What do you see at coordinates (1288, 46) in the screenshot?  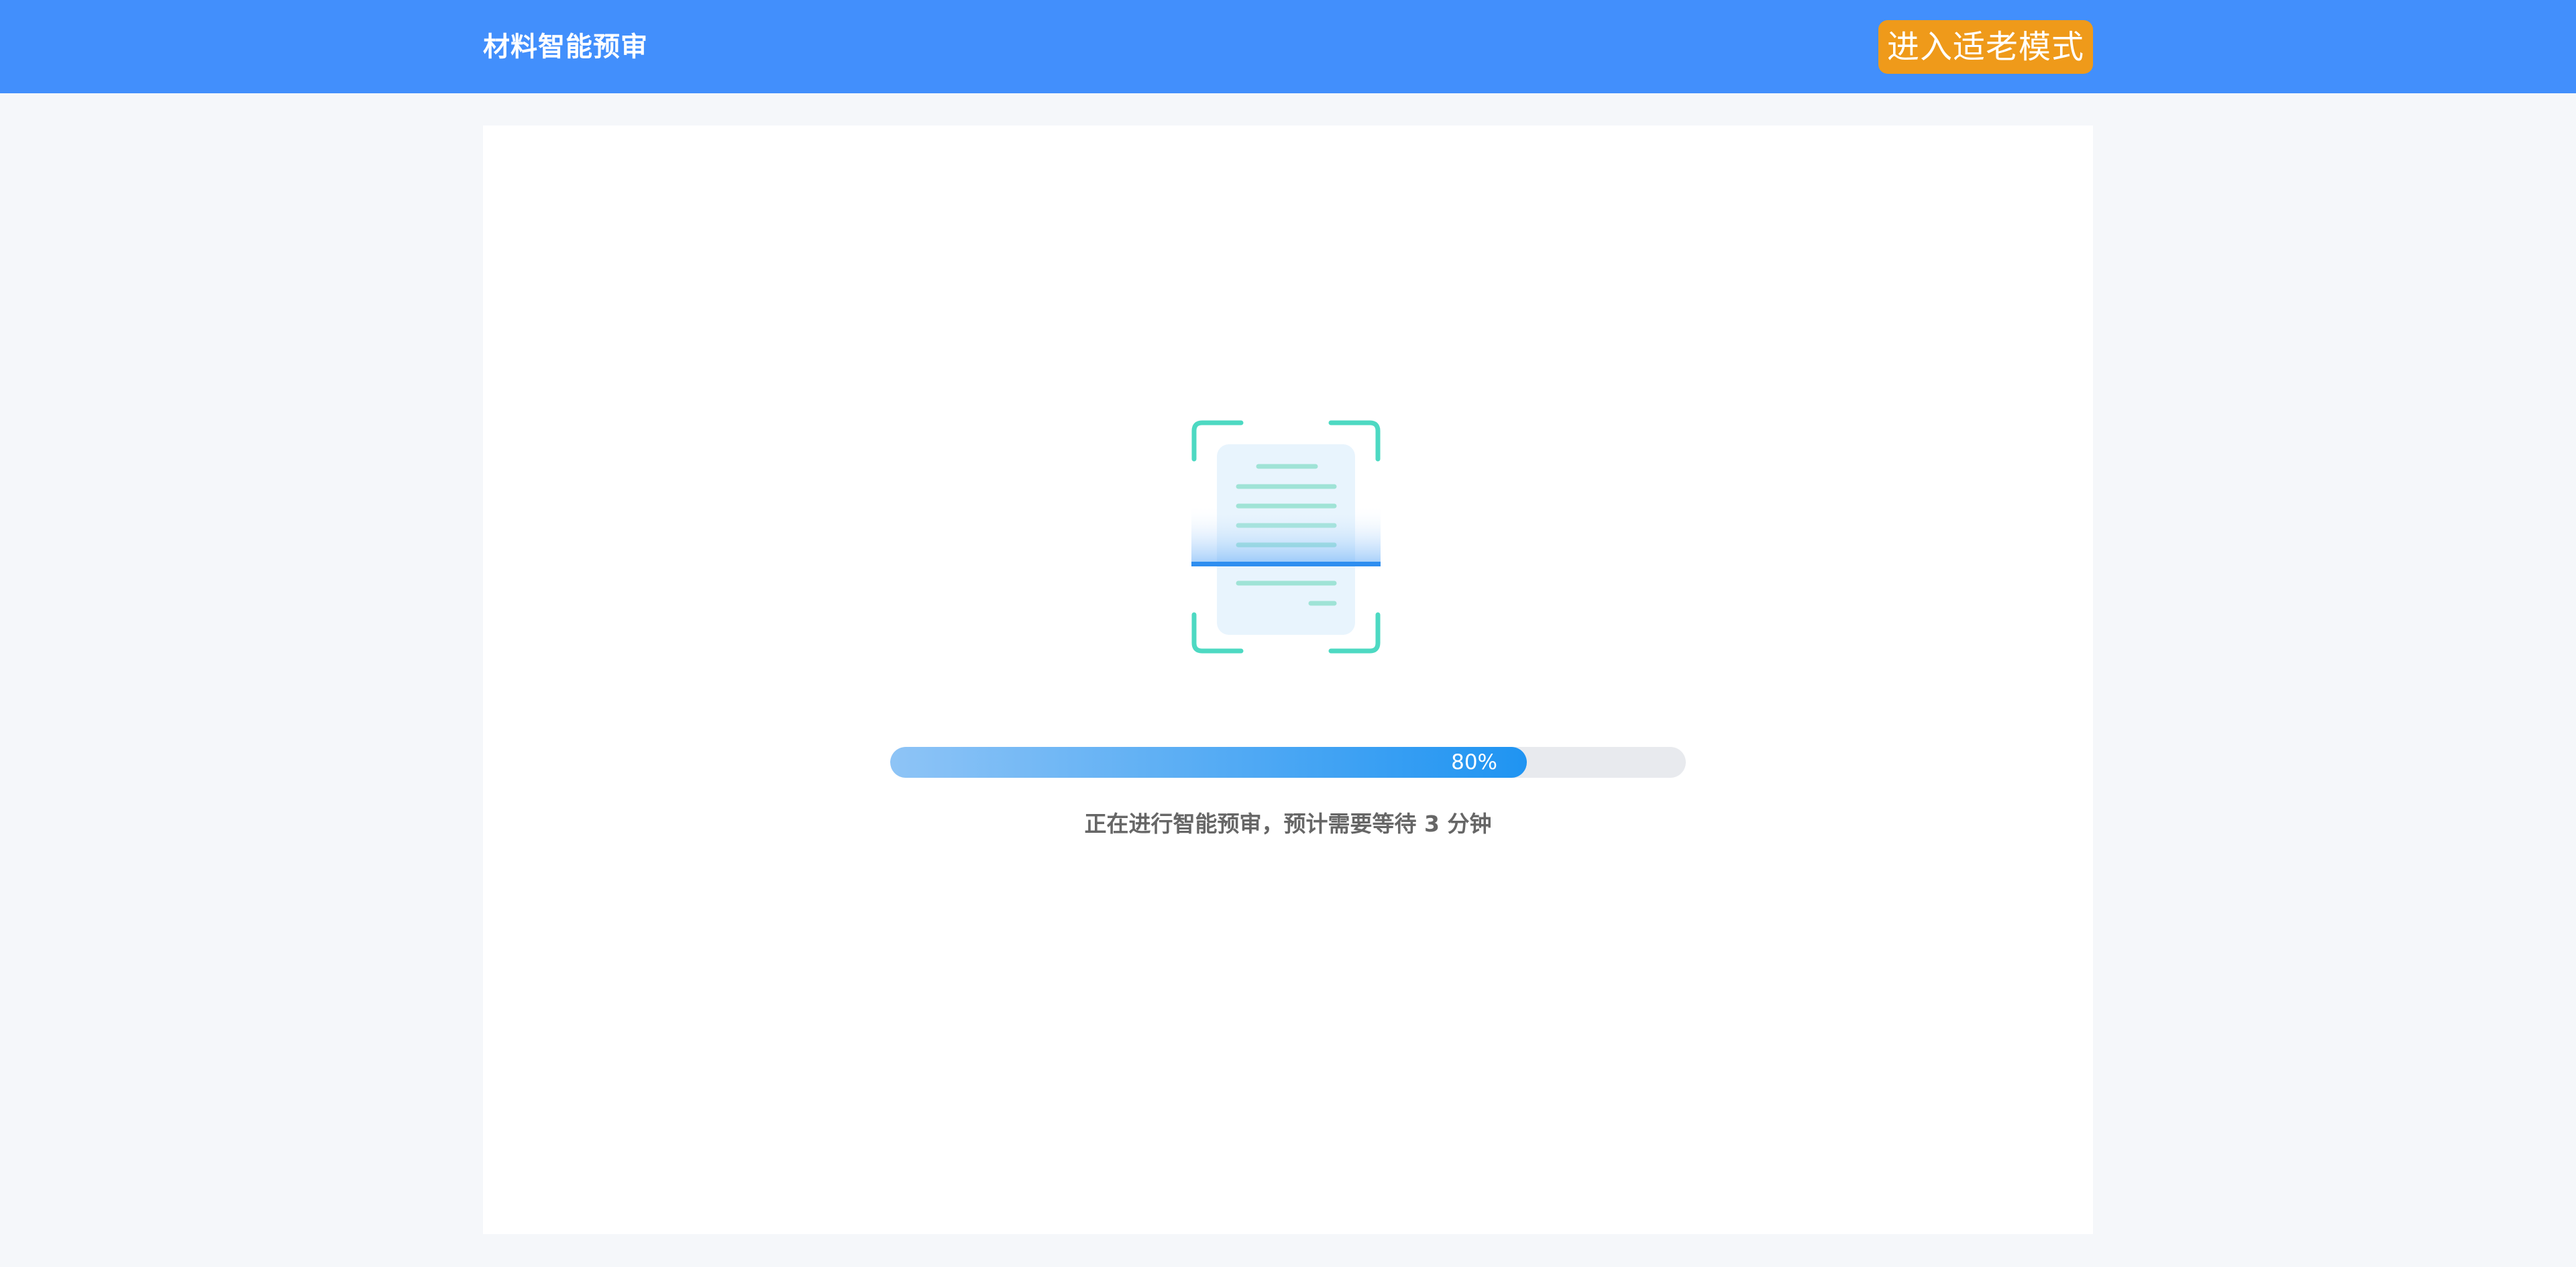 I see `top-header: 材料智能预审 进入适老模式` at bounding box center [1288, 46].